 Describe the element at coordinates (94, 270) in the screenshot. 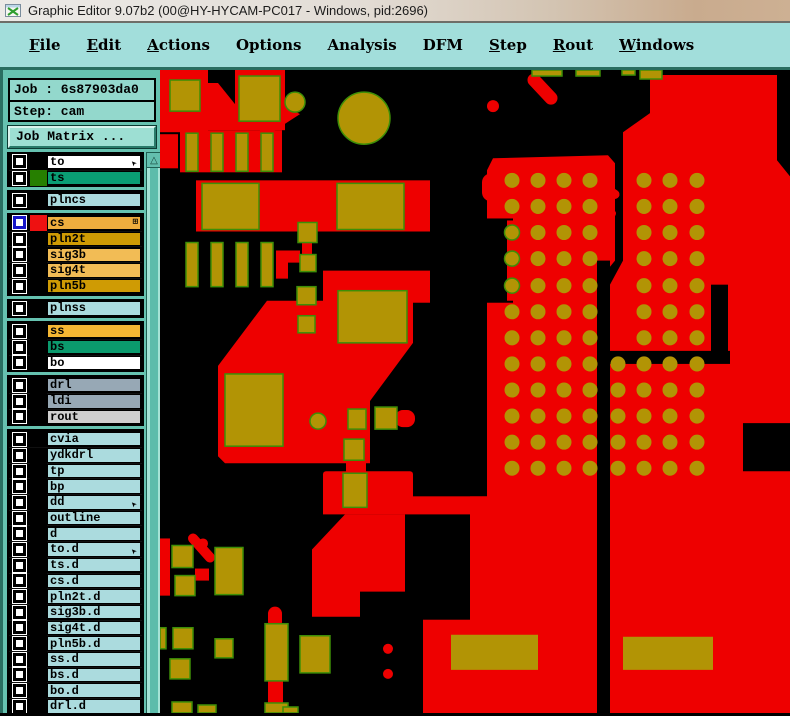

I see `layer-name-sig4t: sig4t` at that location.